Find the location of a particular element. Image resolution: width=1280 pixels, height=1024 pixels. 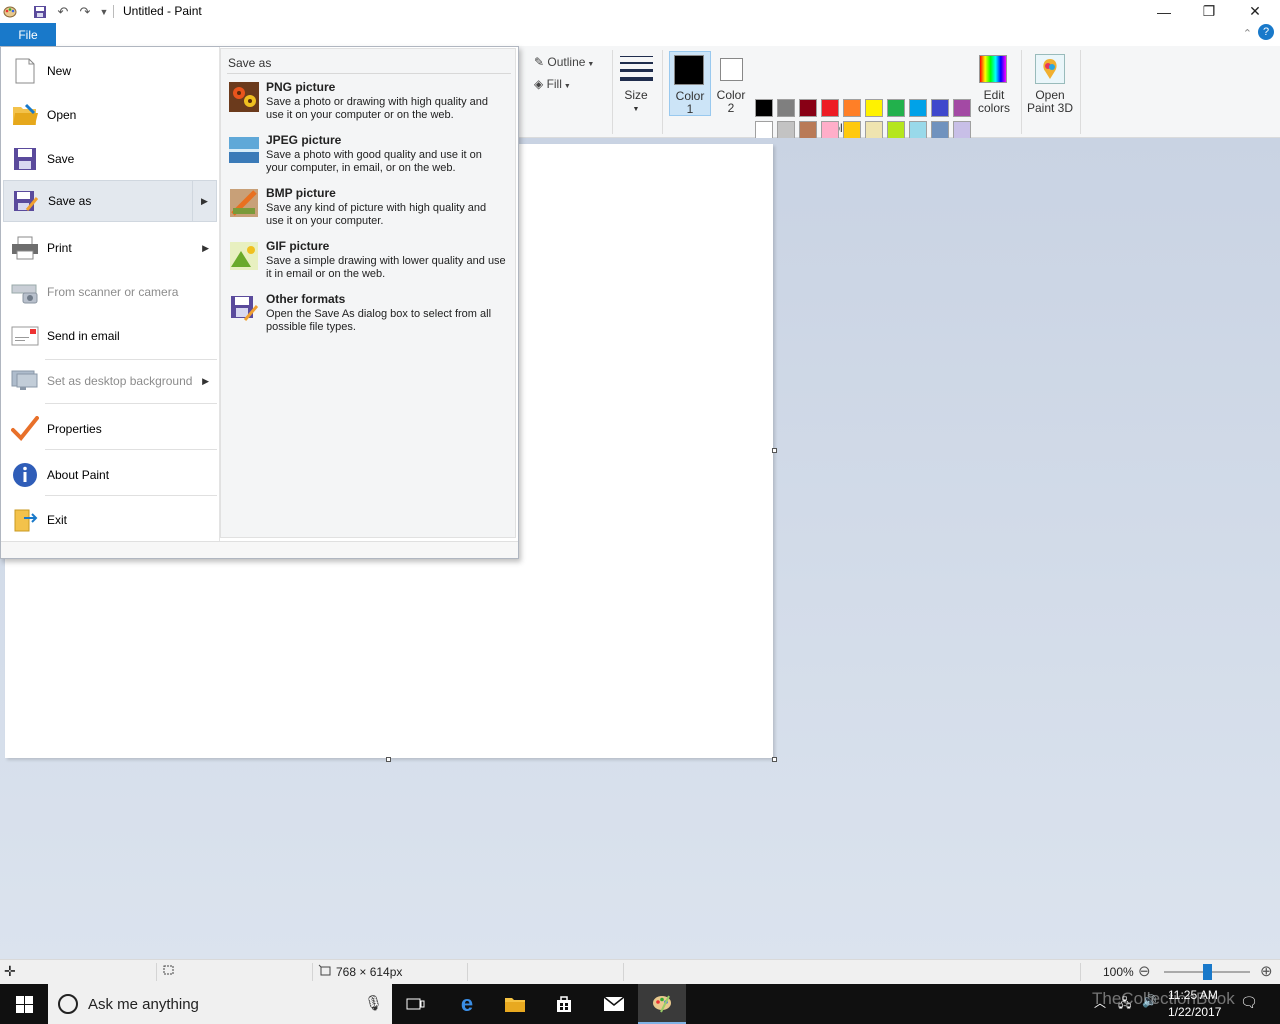

customize-qat-icon: ▼ is located at coordinates (104, 12).